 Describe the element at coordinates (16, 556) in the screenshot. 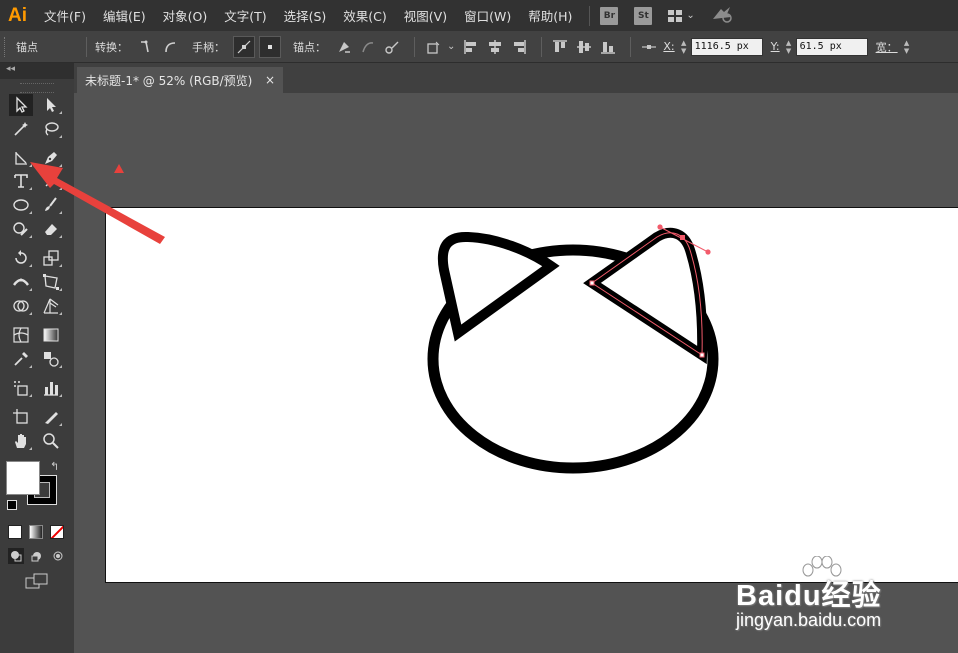

I see `draw-normal-icon` at that location.